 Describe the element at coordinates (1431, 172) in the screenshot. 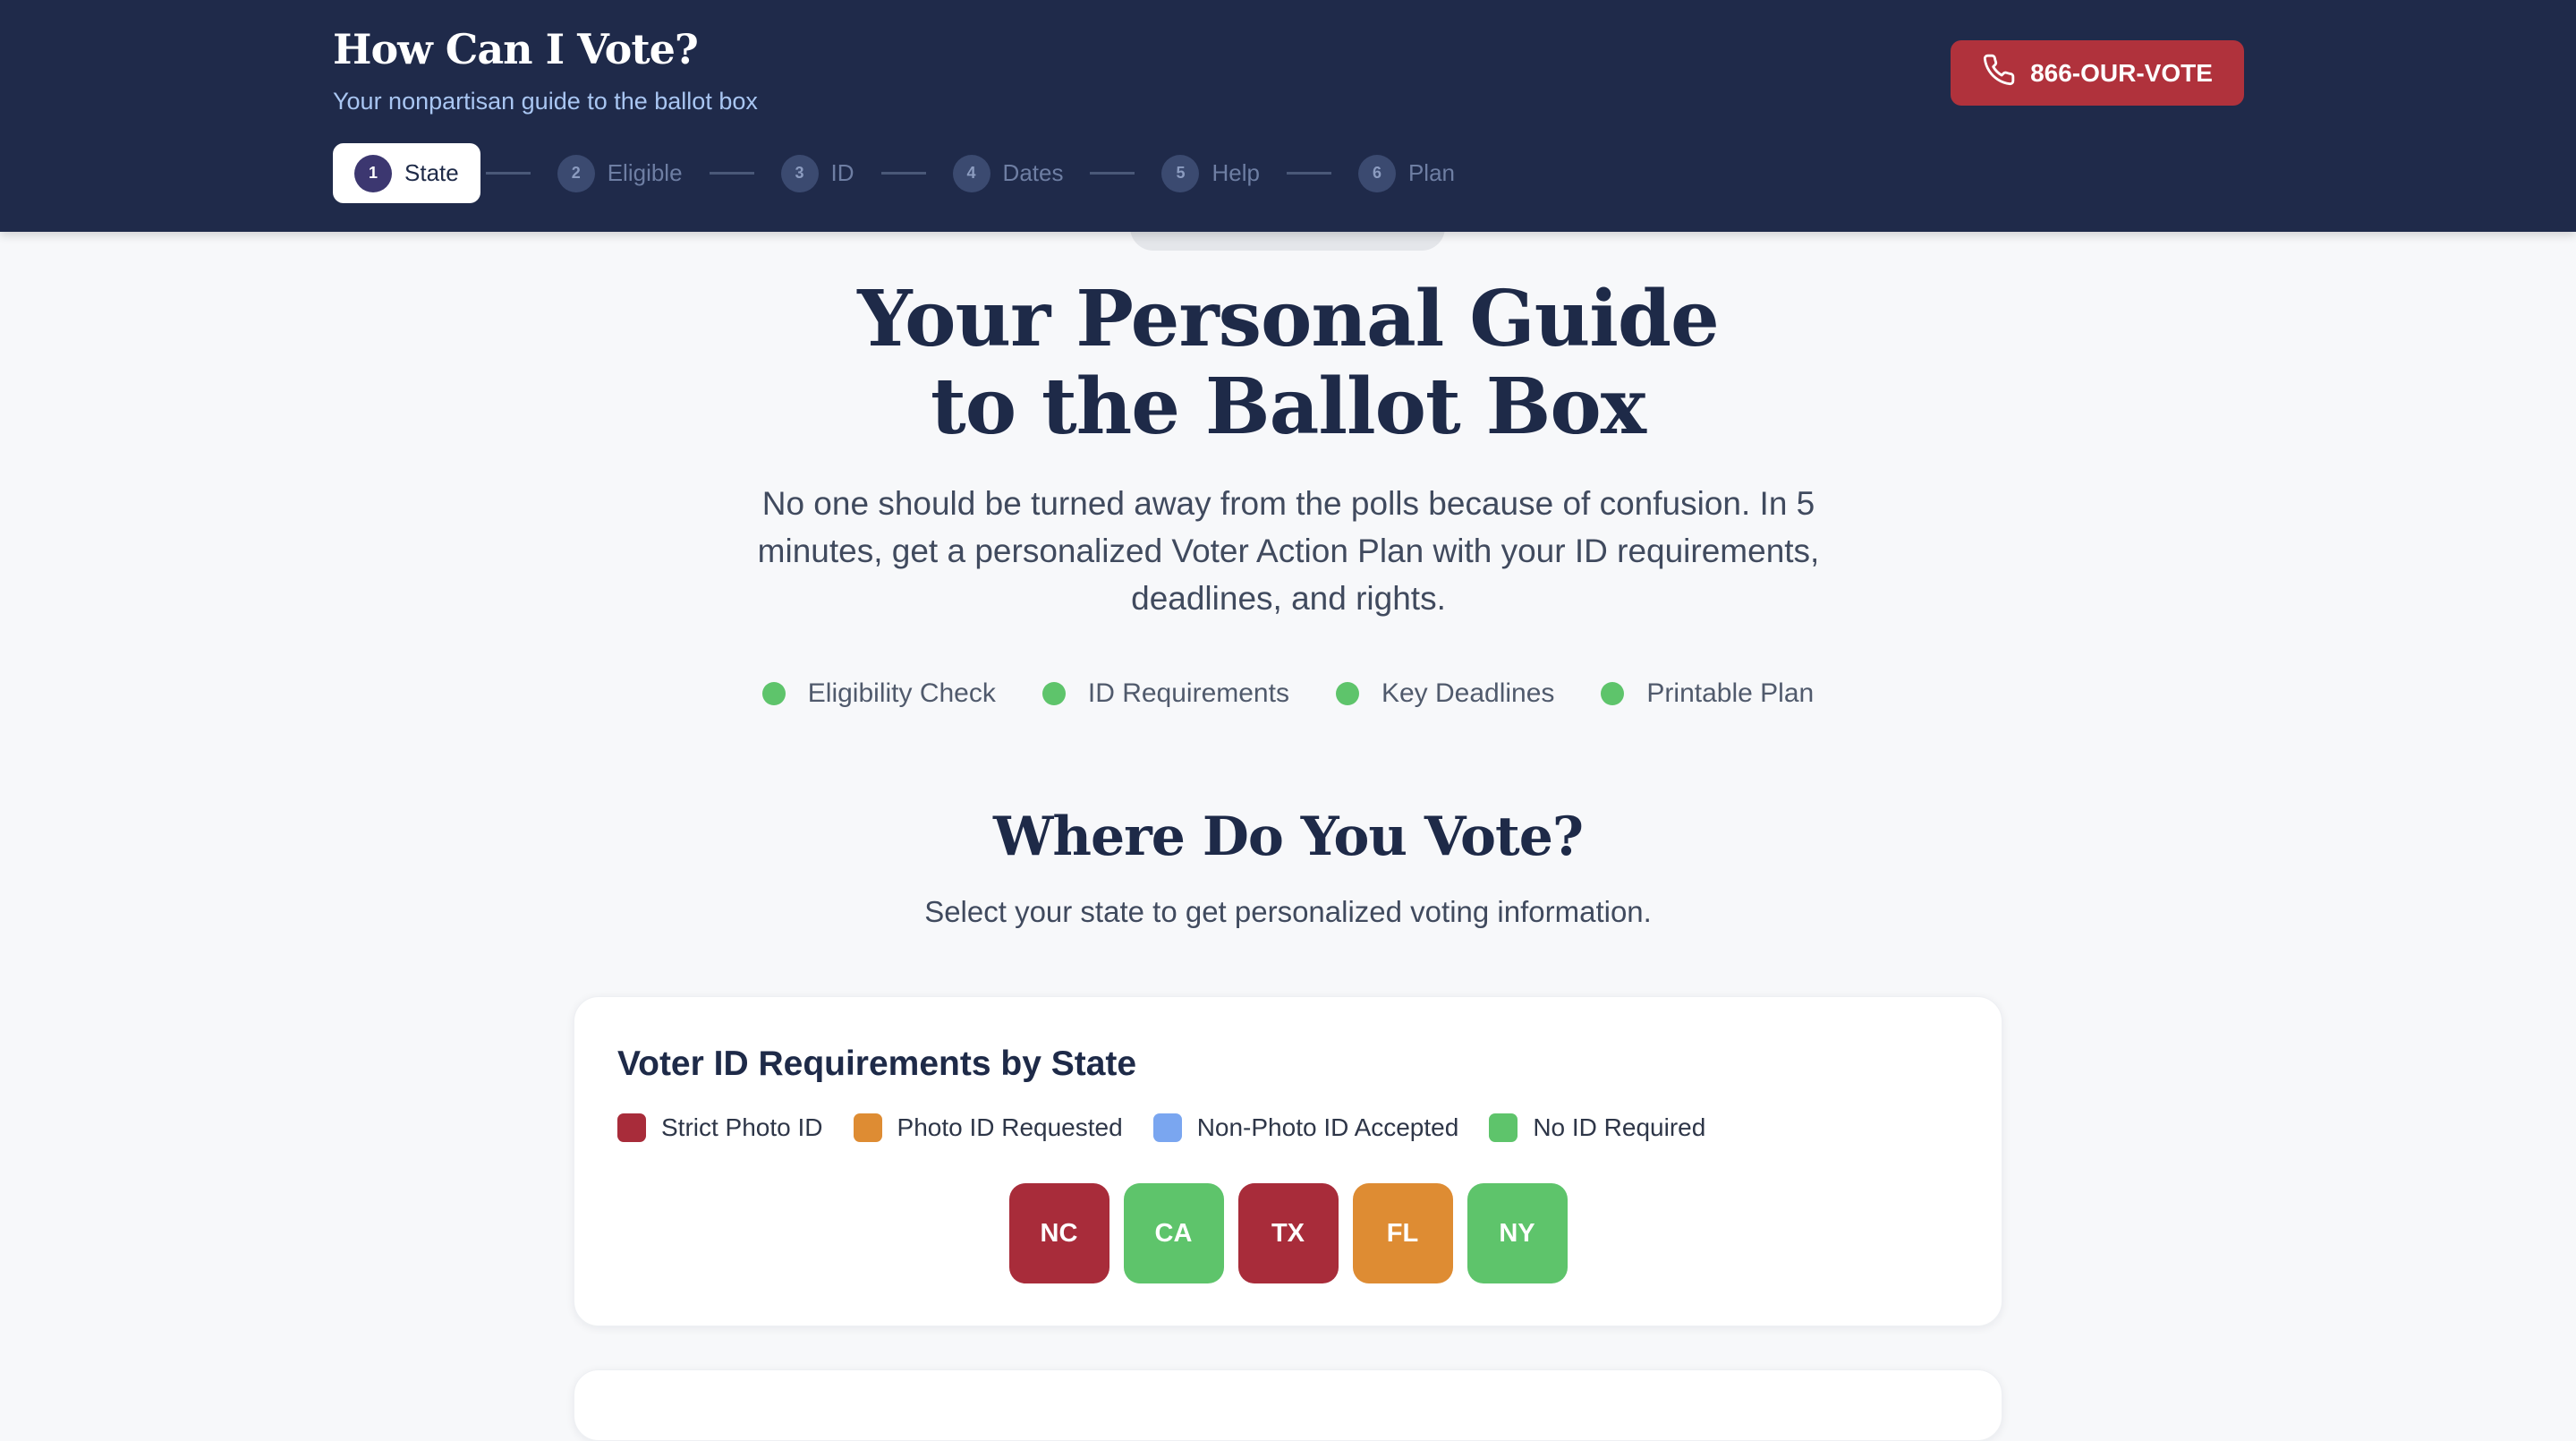

I see `step-label: Plan` at that location.